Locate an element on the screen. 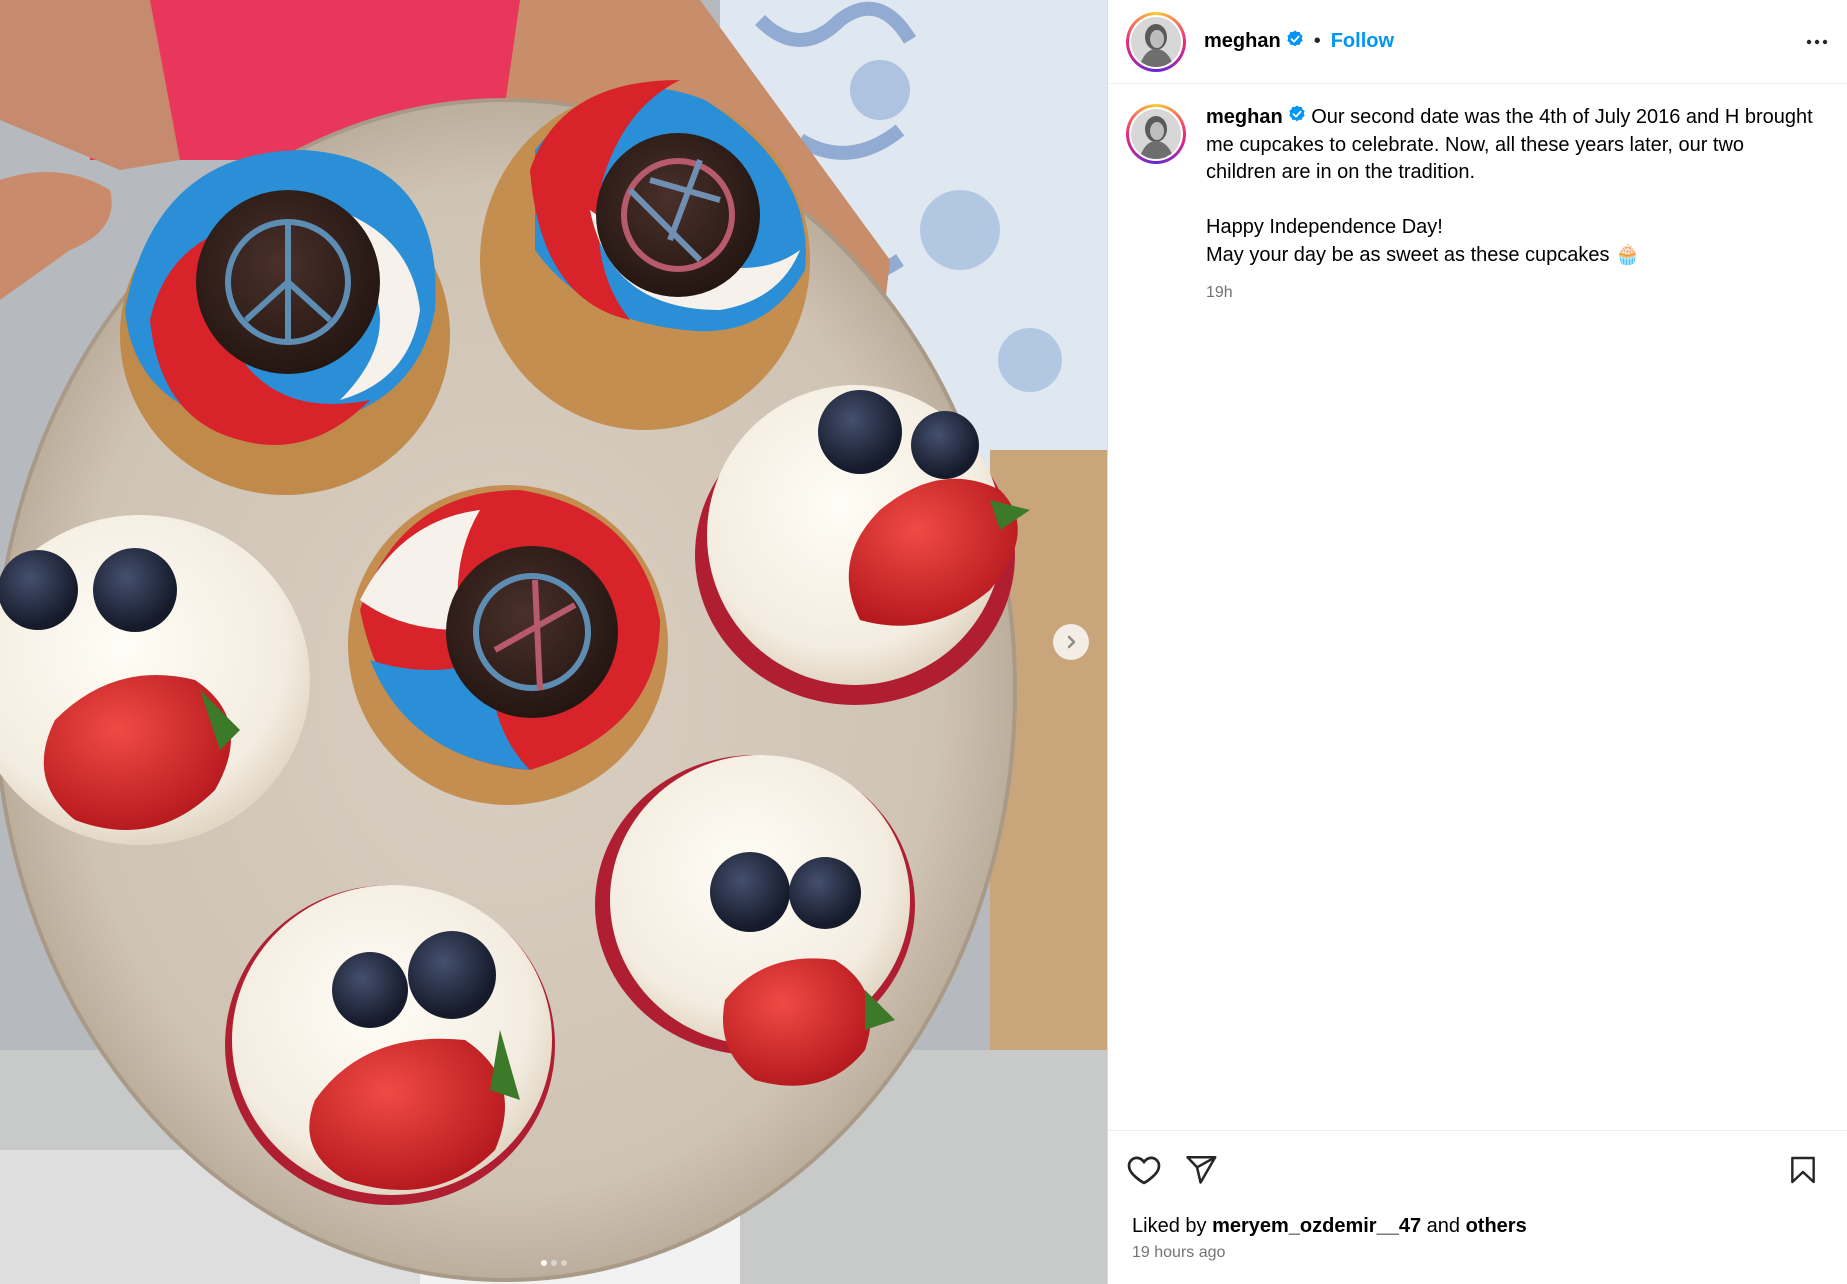 This screenshot has width=1847, height=1284. post-date: 19 hours ago is located at coordinates (1477, 1264).